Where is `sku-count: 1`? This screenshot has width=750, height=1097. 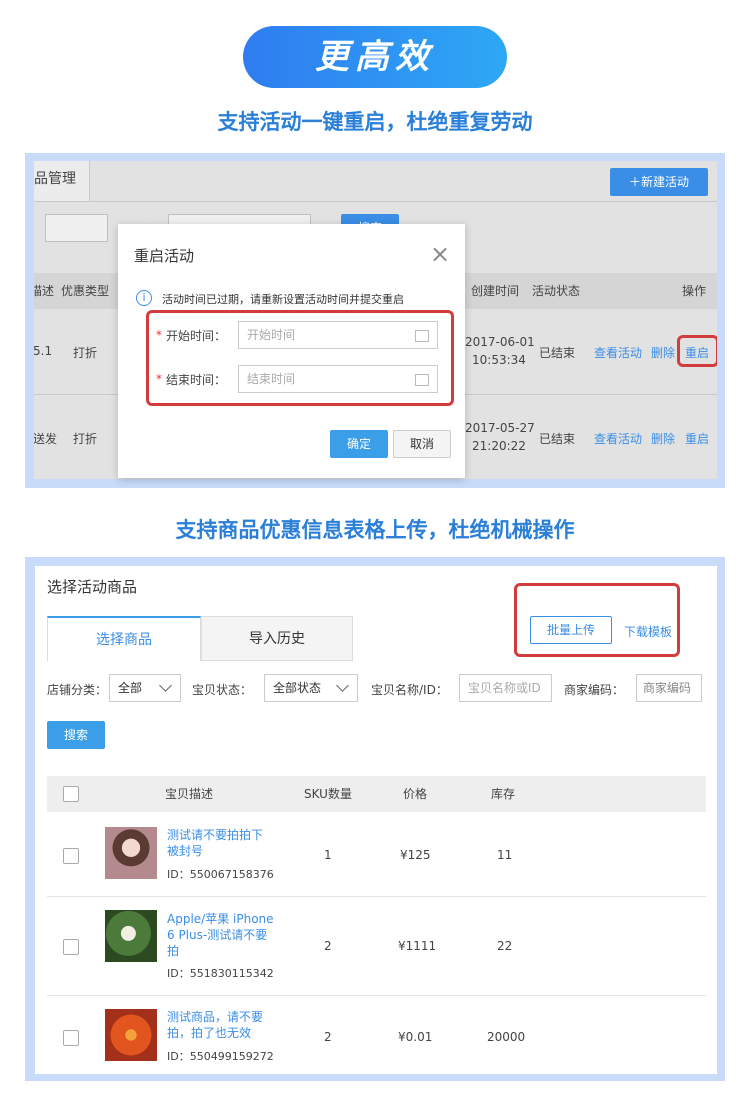
sku-count: 1 is located at coordinates (328, 855).